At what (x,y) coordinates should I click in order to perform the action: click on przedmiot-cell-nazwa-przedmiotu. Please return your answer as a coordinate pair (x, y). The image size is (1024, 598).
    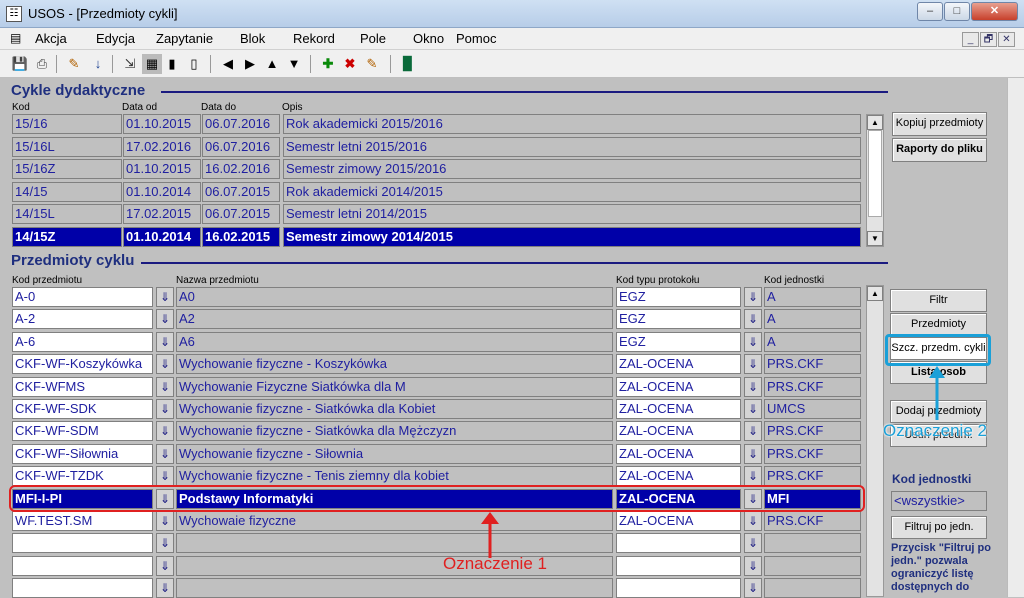
    Looking at the image, I should click on (394, 543).